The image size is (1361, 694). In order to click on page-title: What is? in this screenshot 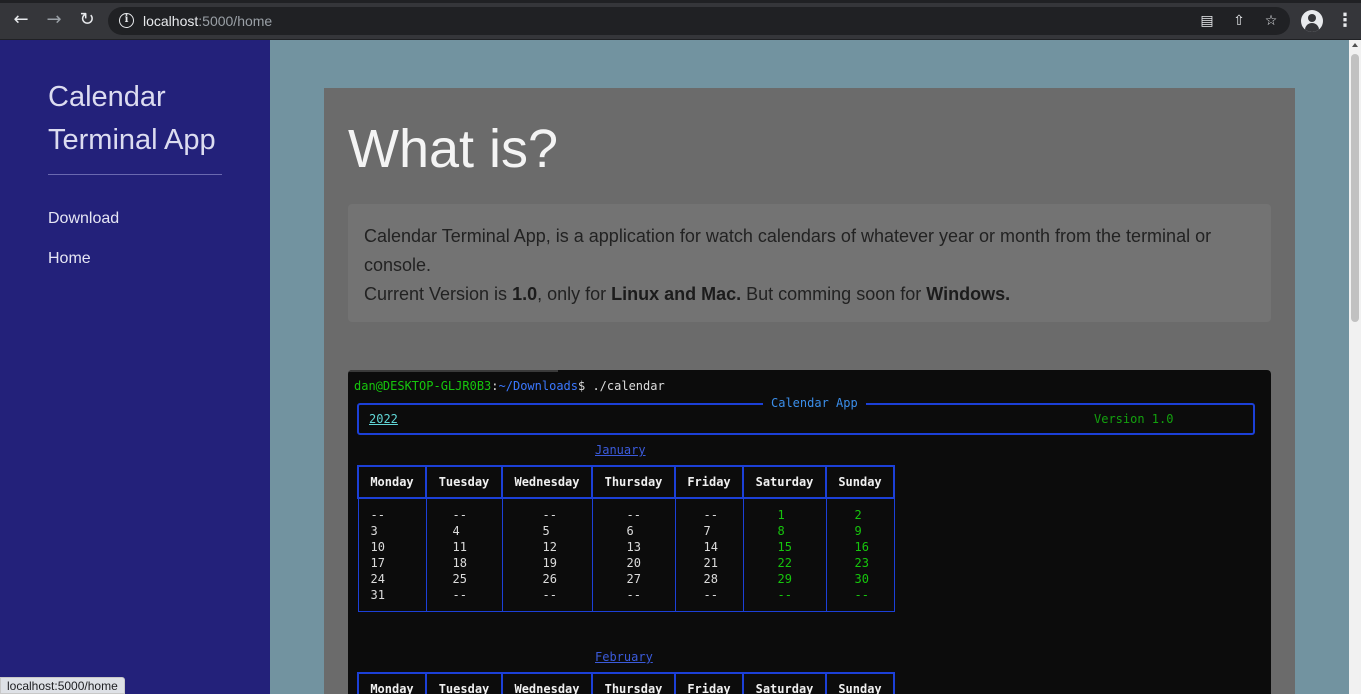, I will do `click(453, 149)`.